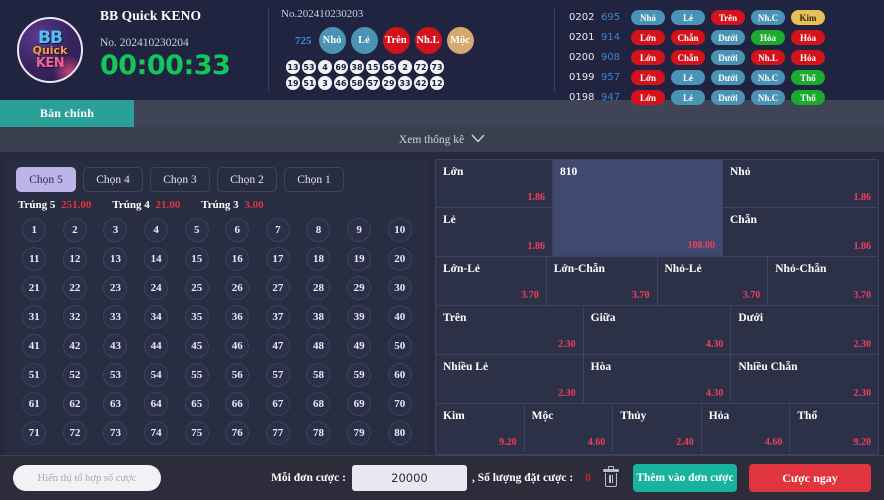 The width and height of the screenshot is (884, 500). What do you see at coordinates (399, 375) in the screenshot?
I see `keno-number-60: 60` at bounding box center [399, 375].